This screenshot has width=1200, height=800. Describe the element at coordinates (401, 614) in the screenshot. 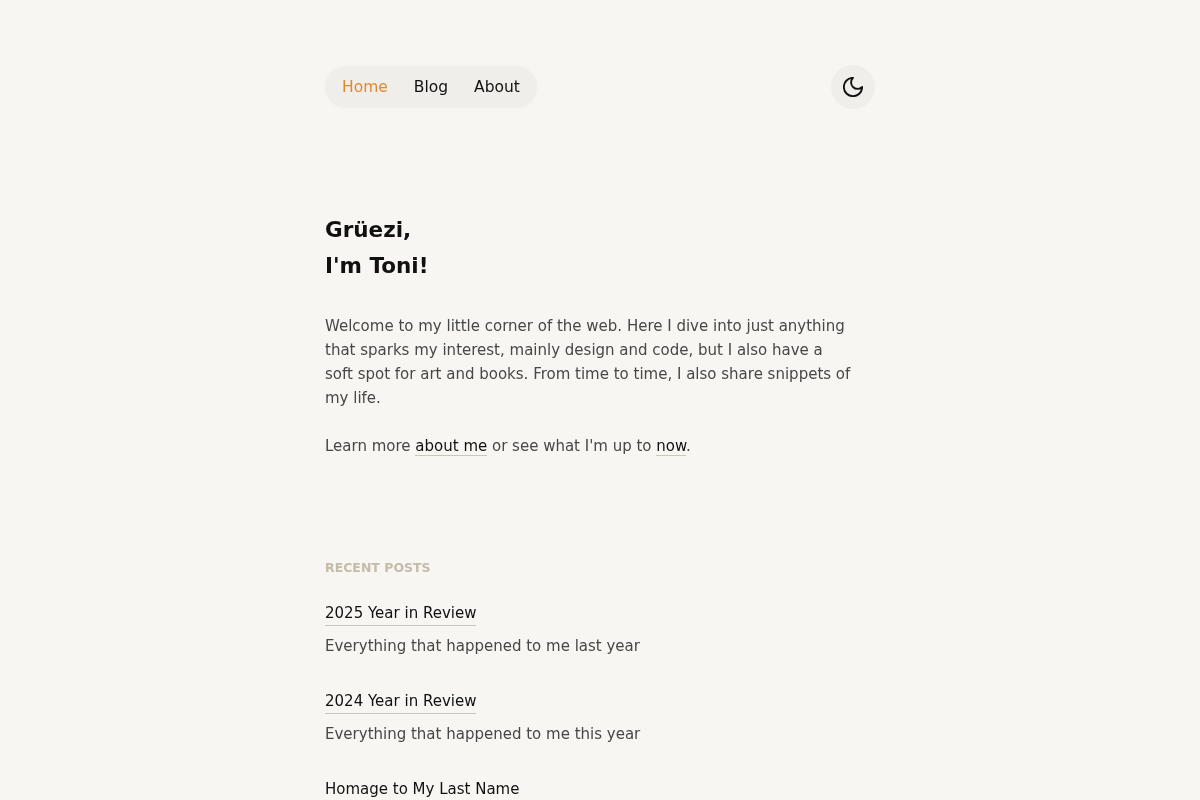

I see `post-title-link: 2025 Year in Review` at that location.